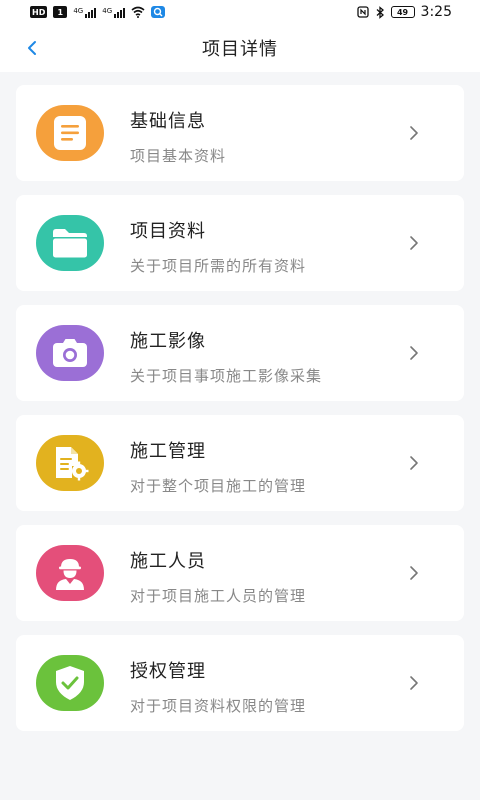 This screenshot has height=800, width=480. What do you see at coordinates (168, 231) in the screenshot?
I see `card-title: 项目资料` at bounding box center [168, 231].